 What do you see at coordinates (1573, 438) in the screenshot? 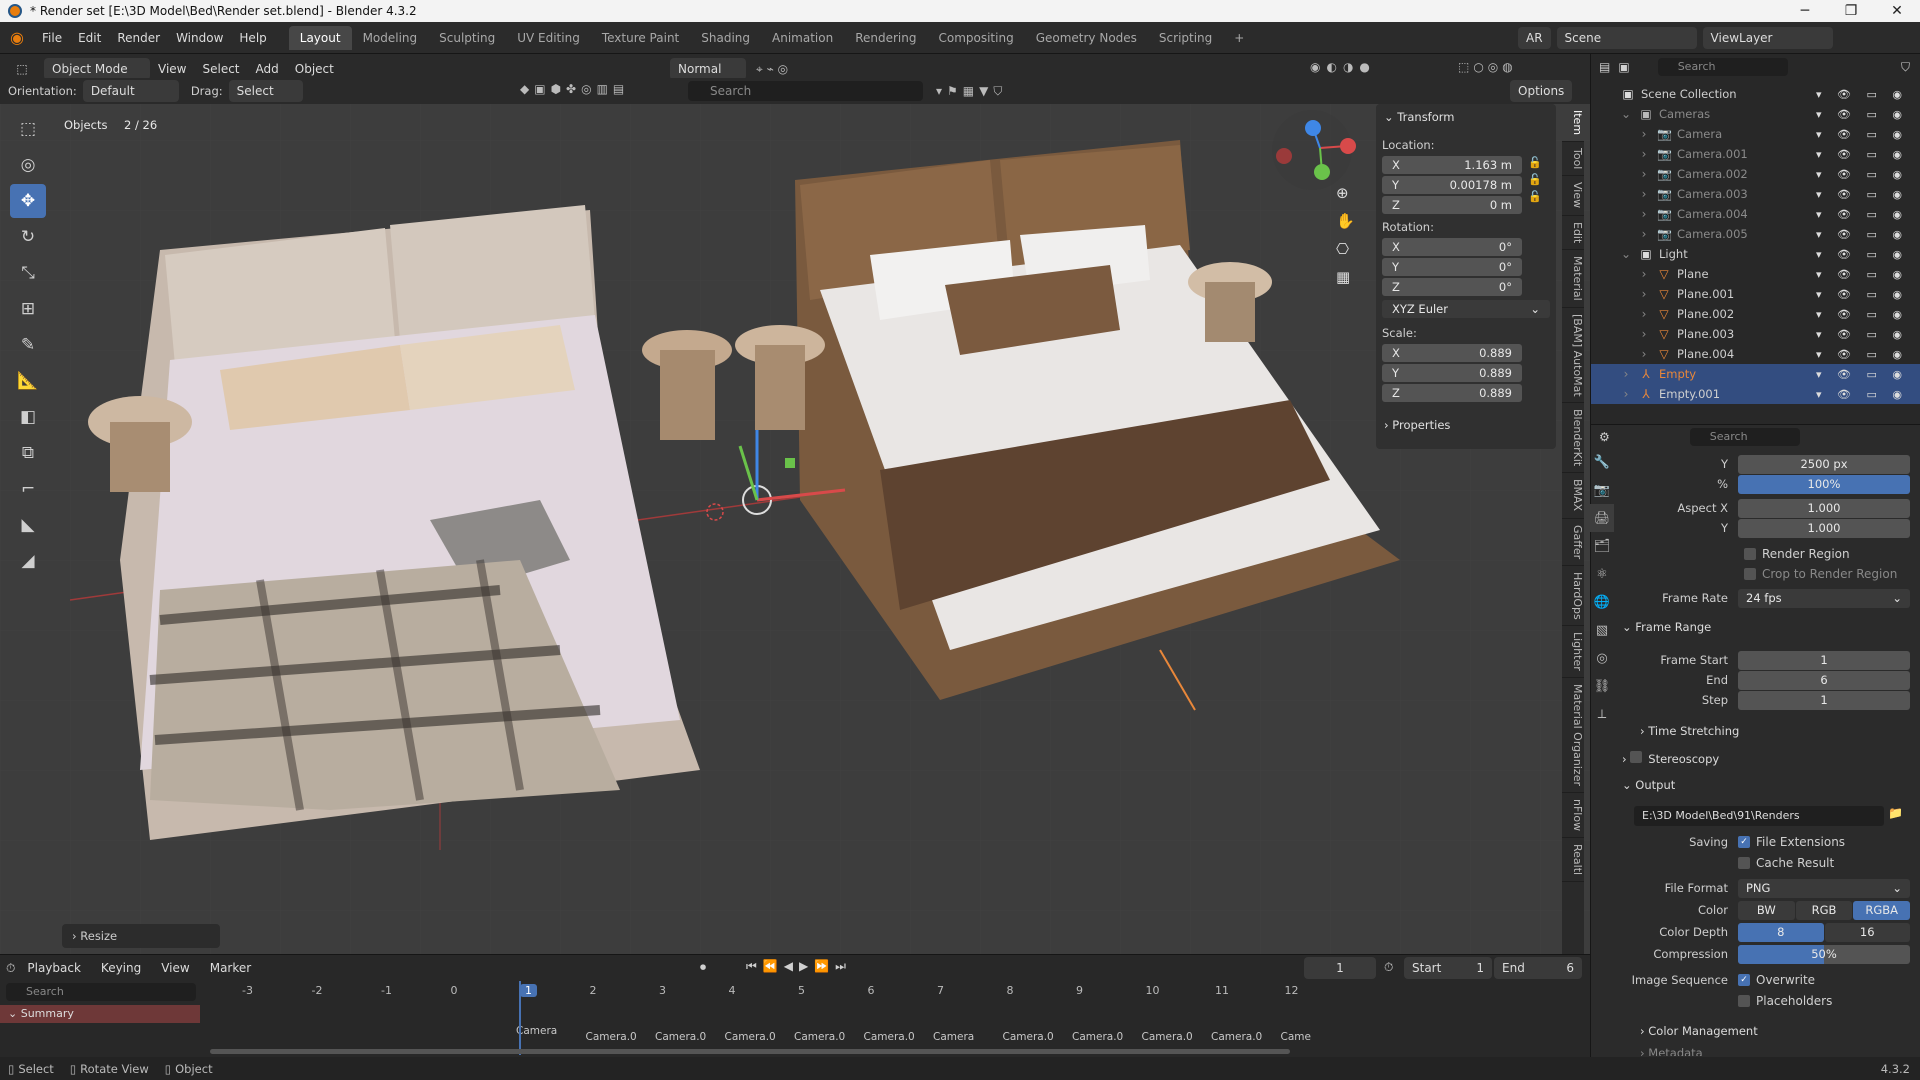
I see `tab-blenderkit: BlenderKit` at bounding box center [1573, 438].